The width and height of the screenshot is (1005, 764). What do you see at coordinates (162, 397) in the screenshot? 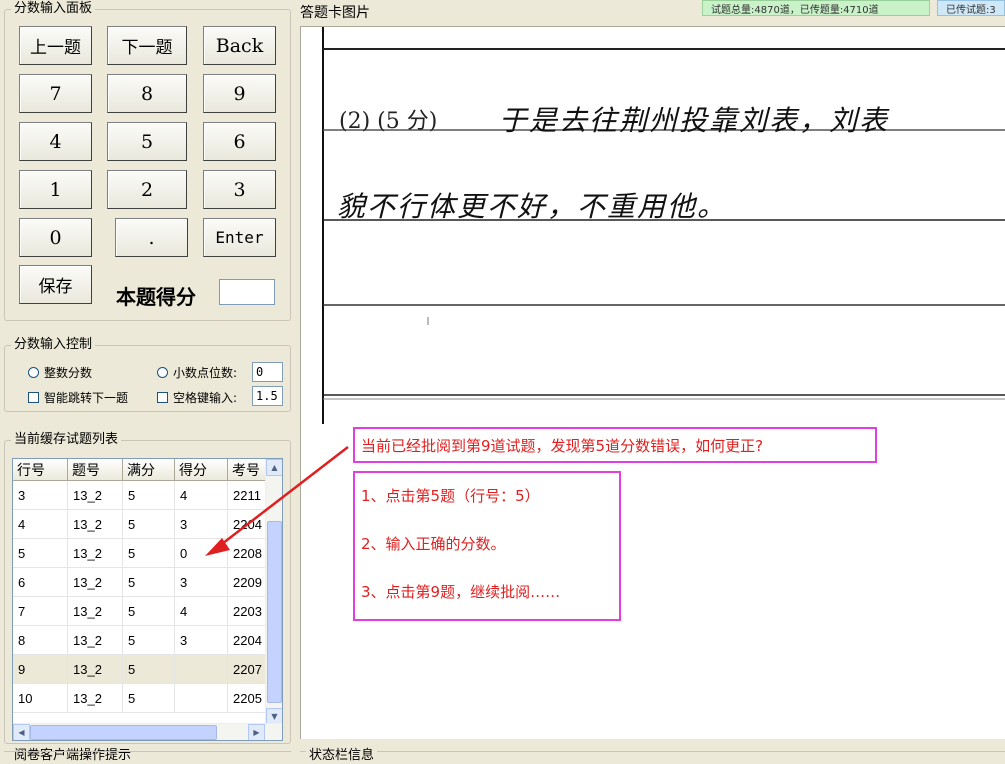
I see `space-input-checkbox` at bounding box center [162, 397].